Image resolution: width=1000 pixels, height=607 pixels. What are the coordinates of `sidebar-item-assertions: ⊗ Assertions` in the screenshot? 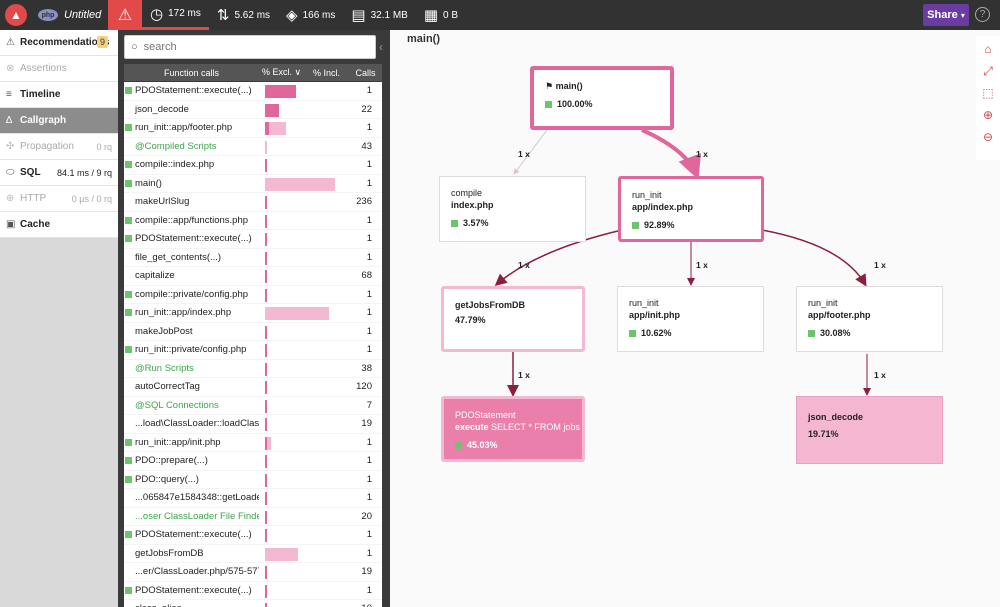 It's located at (59, 69).